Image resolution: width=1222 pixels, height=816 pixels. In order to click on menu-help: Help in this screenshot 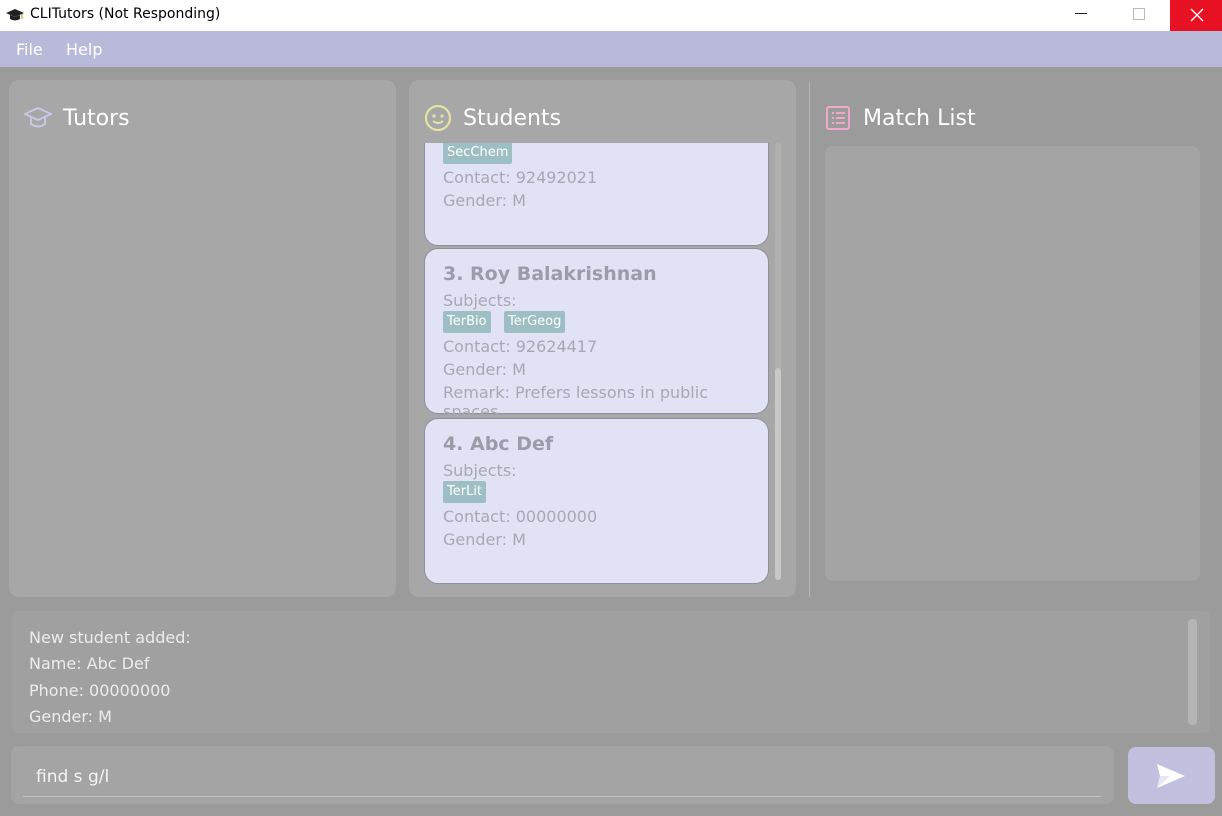, I will do `click(84, 49)`.